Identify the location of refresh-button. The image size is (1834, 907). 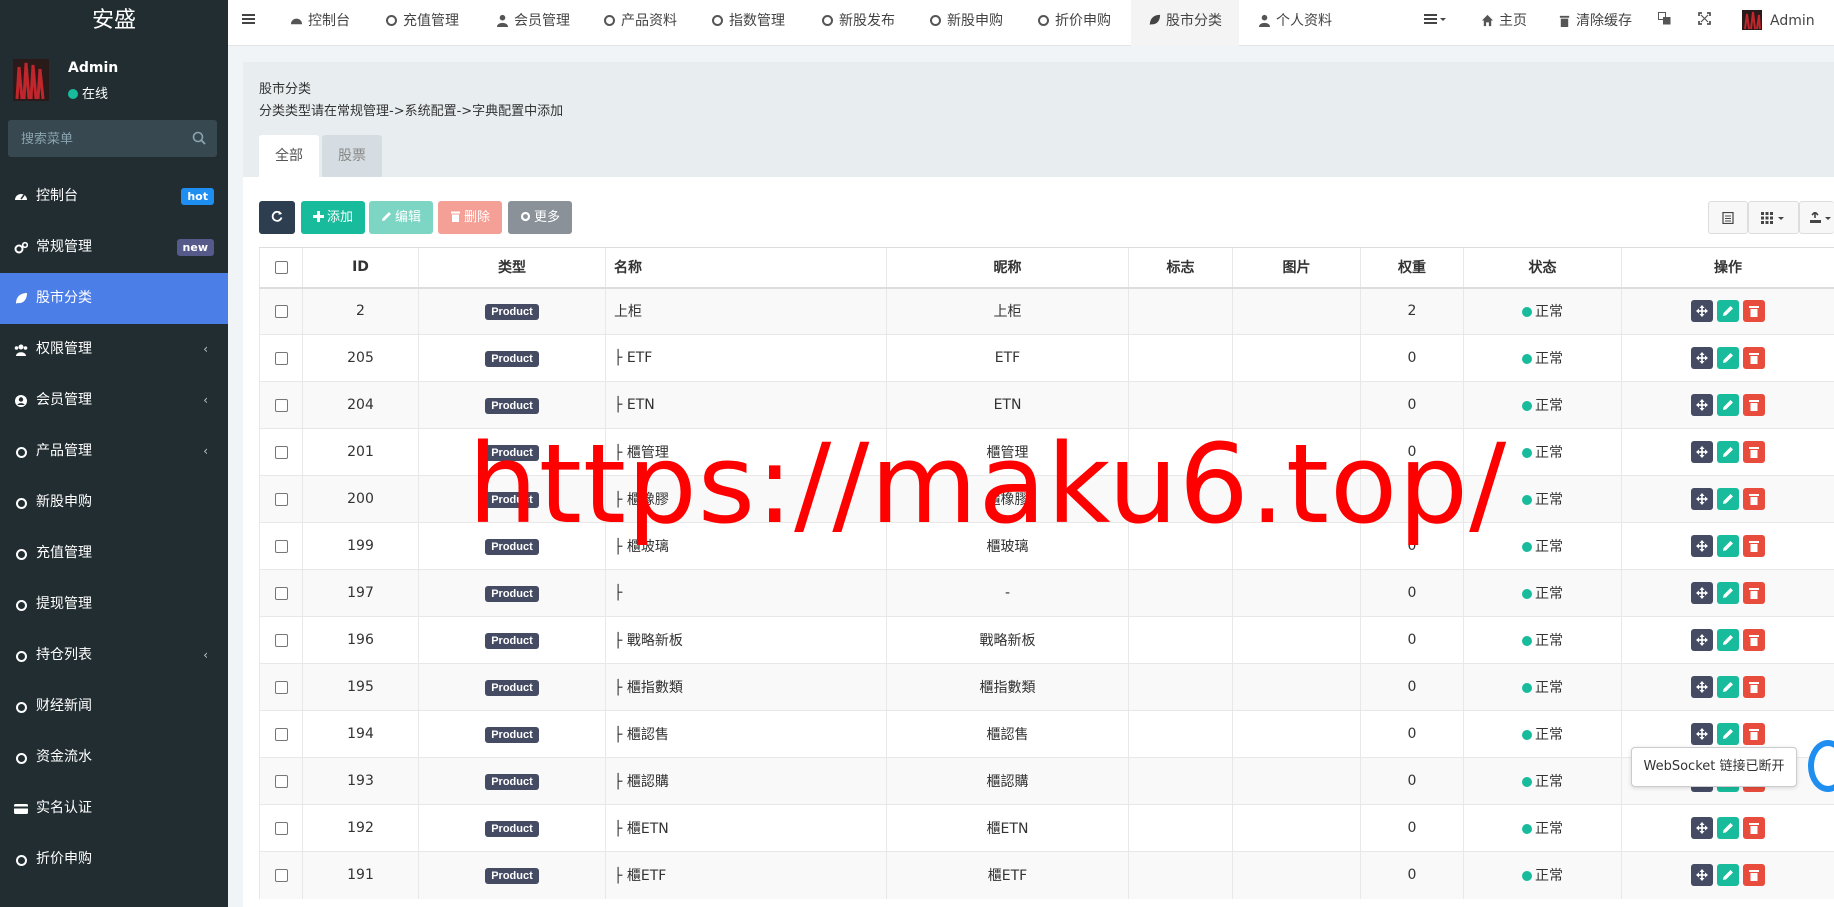
(277, 217).